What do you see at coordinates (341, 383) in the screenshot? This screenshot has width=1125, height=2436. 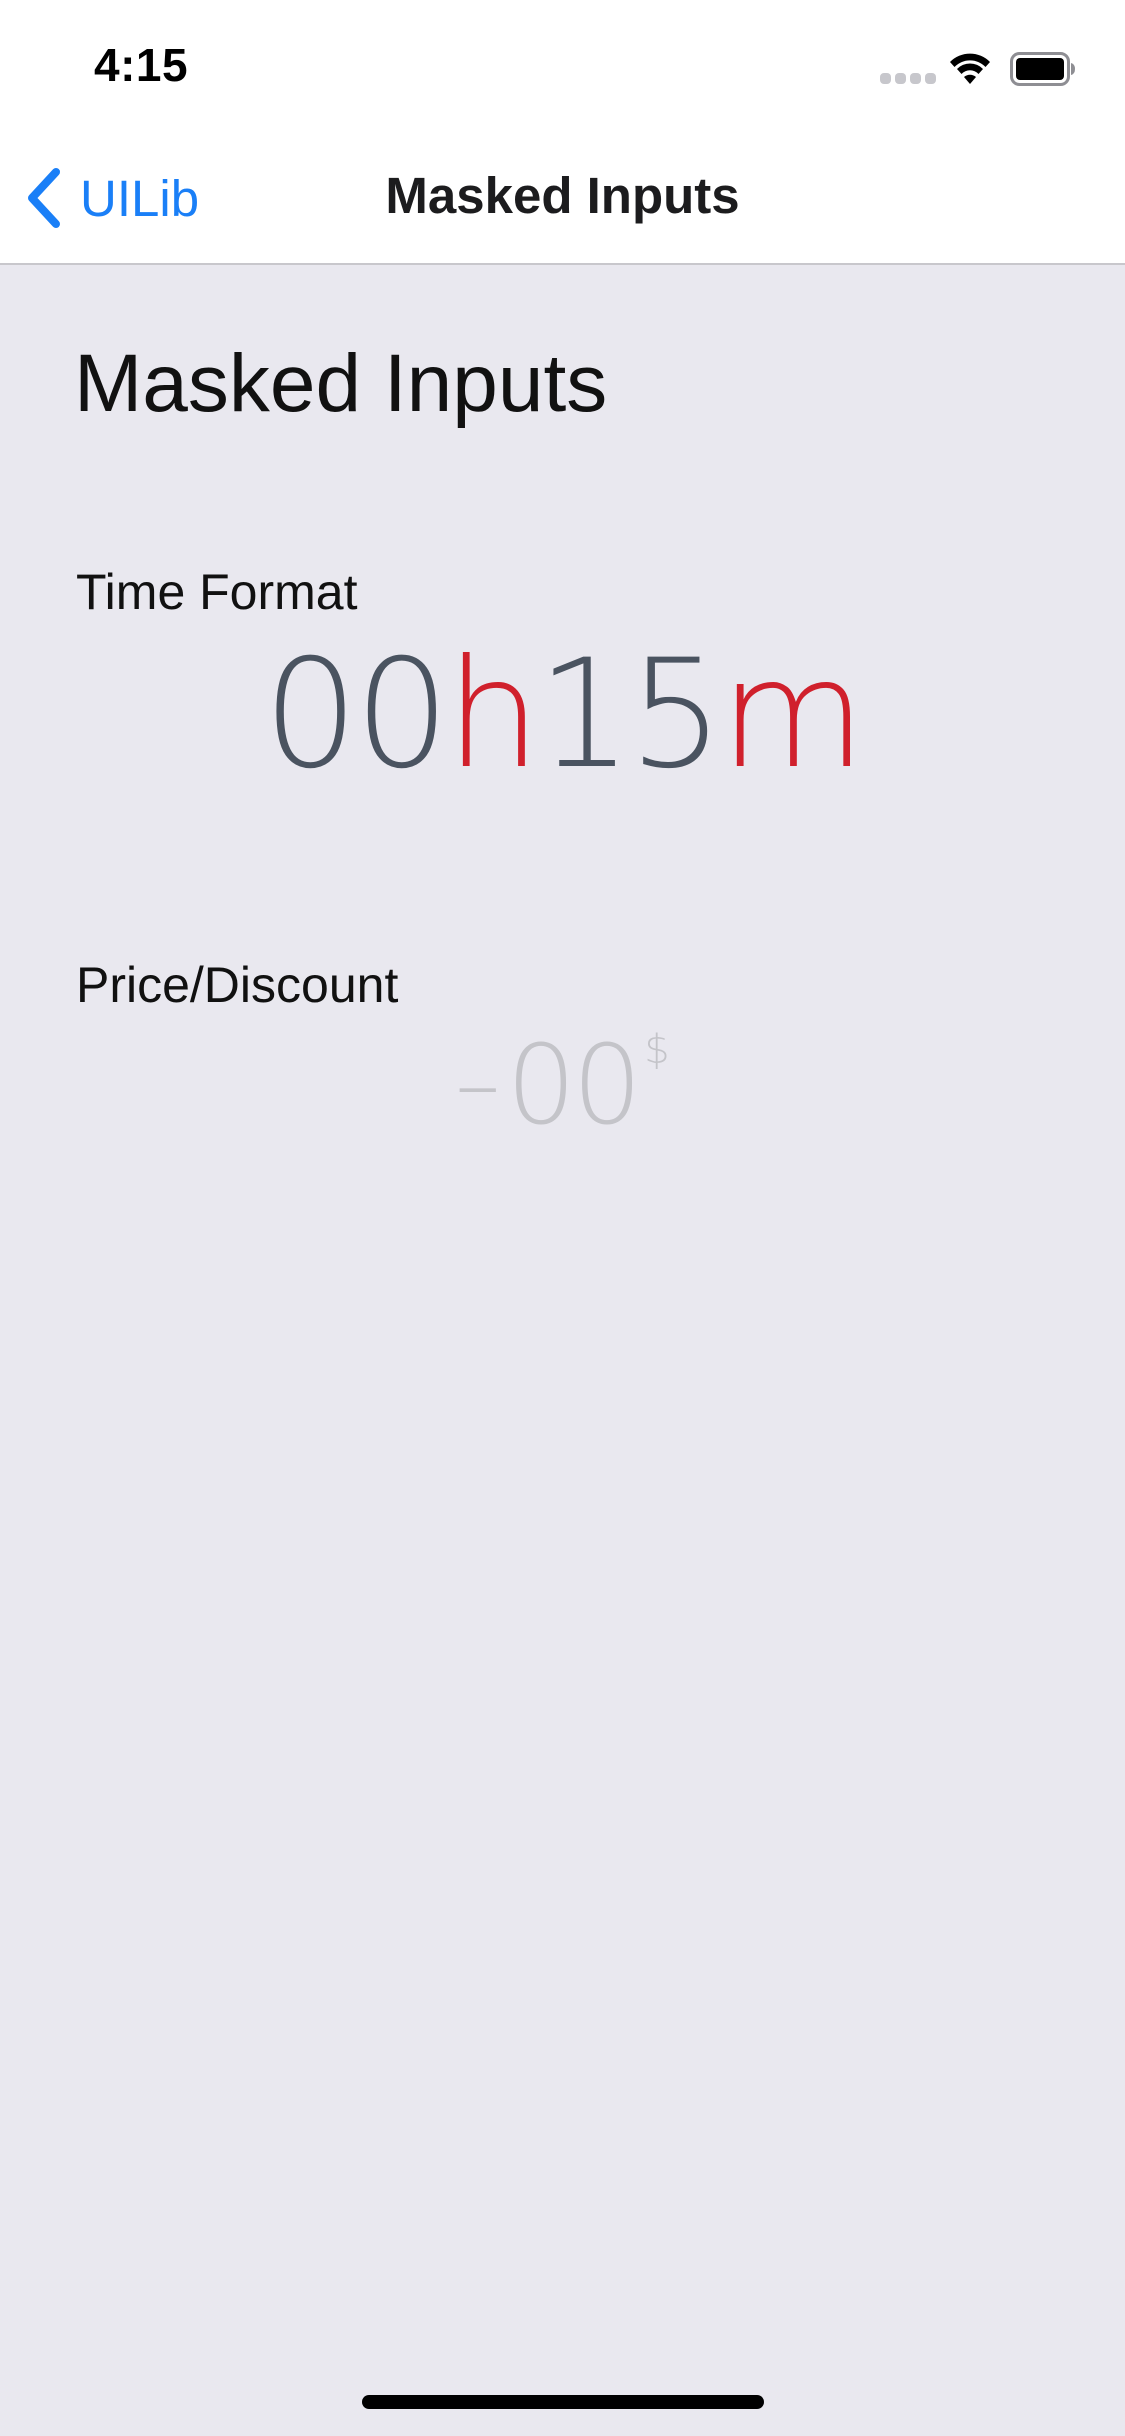 I see `page-heading: Masked Inputs` at bounding box center [341, 383].